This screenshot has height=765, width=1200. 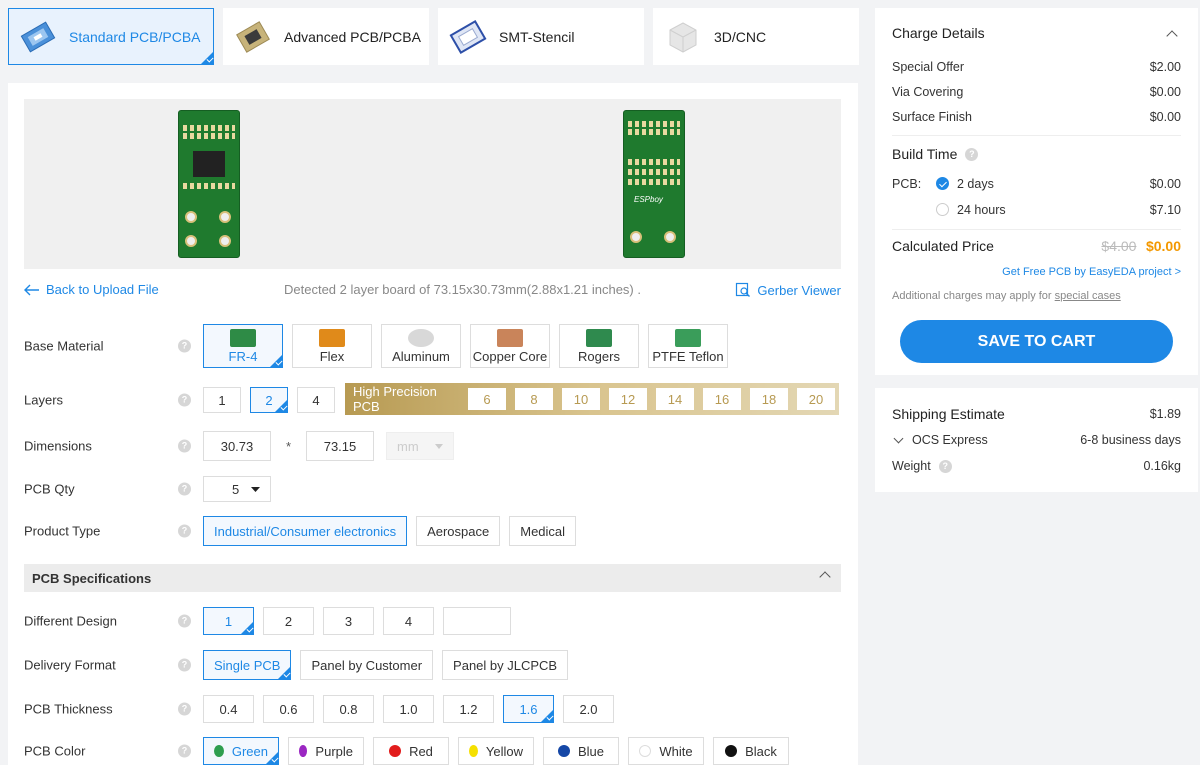 I want to click on thickness-0-4: 0.4, so click(x=228, y=709).